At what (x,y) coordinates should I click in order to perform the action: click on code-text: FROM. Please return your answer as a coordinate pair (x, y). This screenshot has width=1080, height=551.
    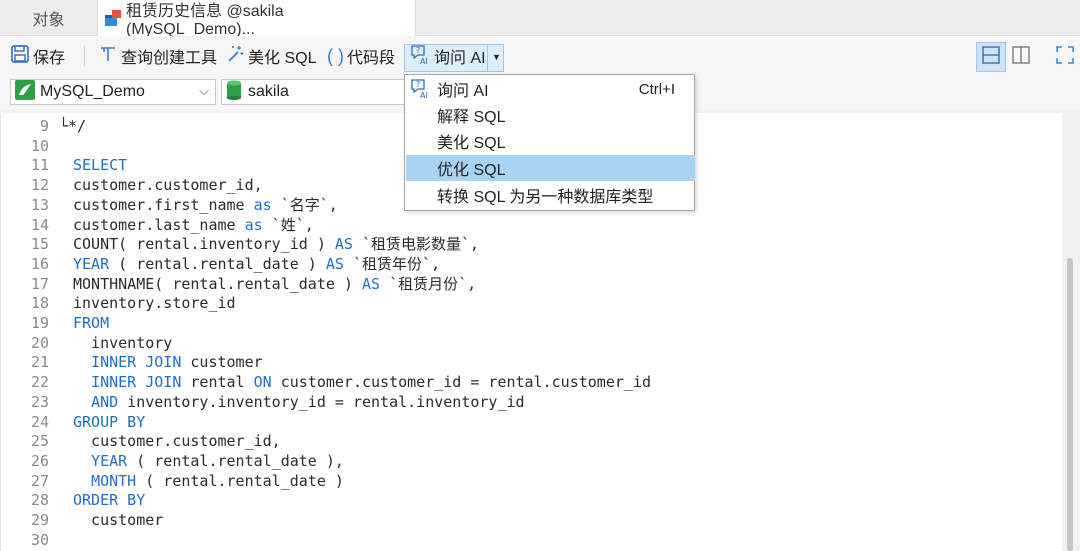
    Looking at the image, I should click on (91, 323).